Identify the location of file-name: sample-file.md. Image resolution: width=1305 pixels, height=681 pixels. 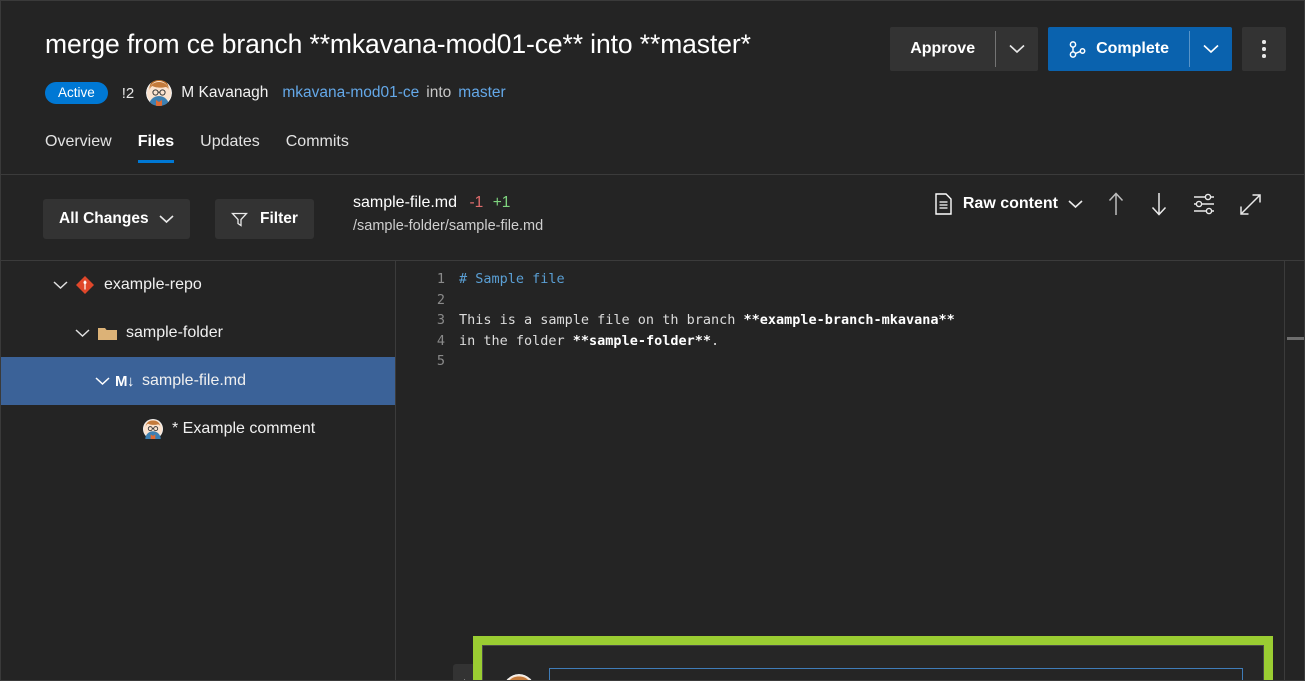
(405, 202).